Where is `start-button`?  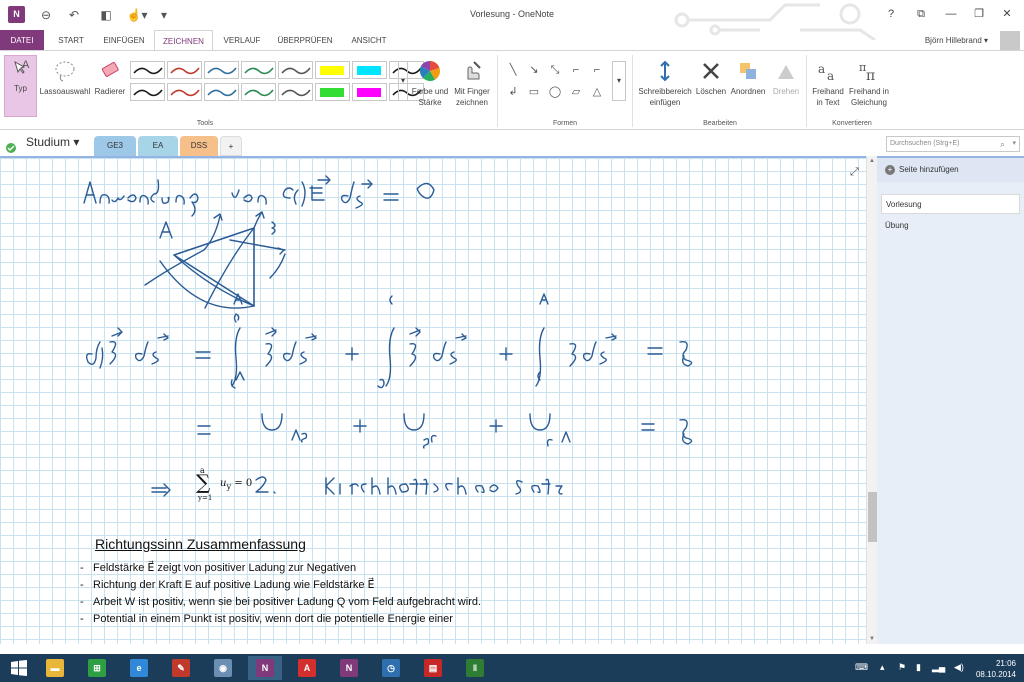 start-button is located at coordinates (19, 668).